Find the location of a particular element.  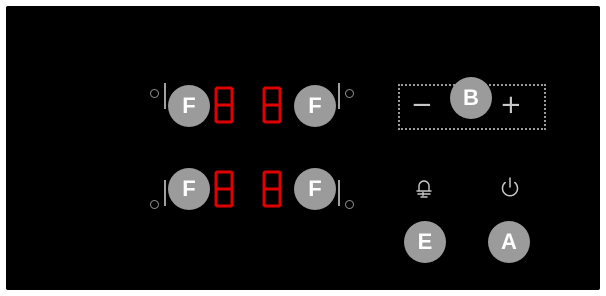

power-icon is located at coordinates (510, 187).